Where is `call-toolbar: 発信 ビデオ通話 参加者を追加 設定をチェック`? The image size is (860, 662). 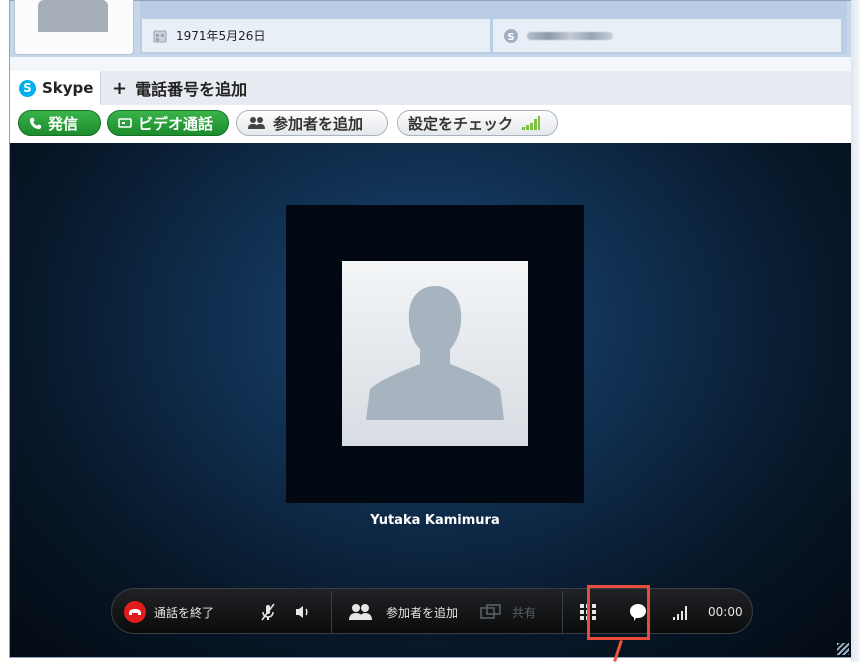 call-toolbar: 発信 ビデオ通話 参加者を追加 設定をチェック is located at coordinates (430, 124).